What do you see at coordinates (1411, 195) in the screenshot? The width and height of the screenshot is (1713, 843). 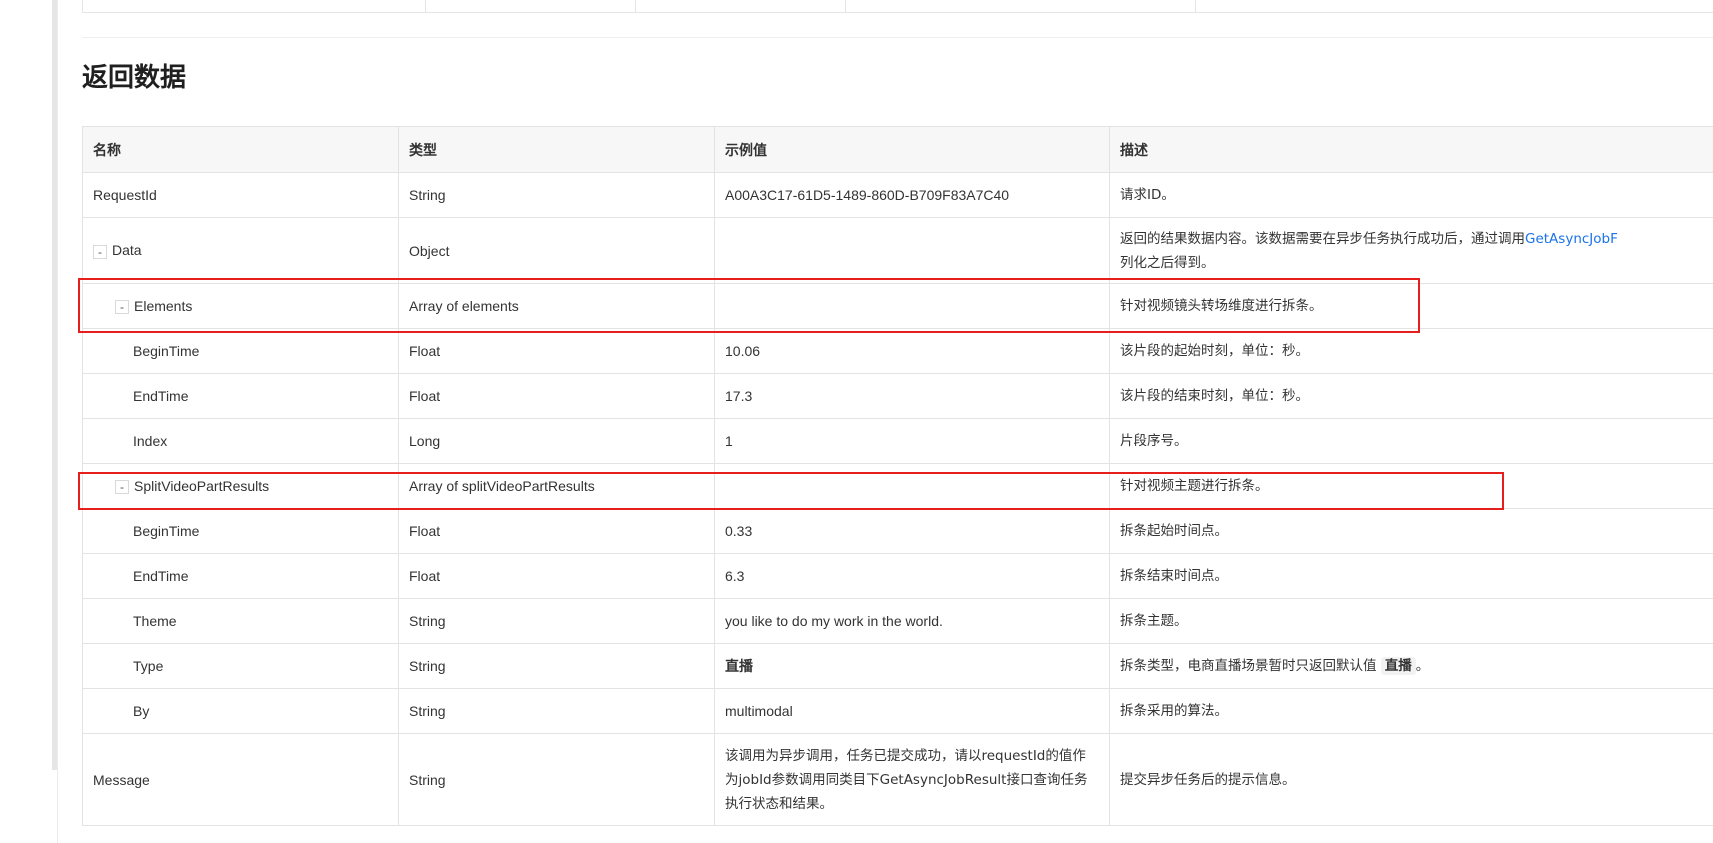 I see `param-desc: 请求ID。` at bounding box center [1411, 195].